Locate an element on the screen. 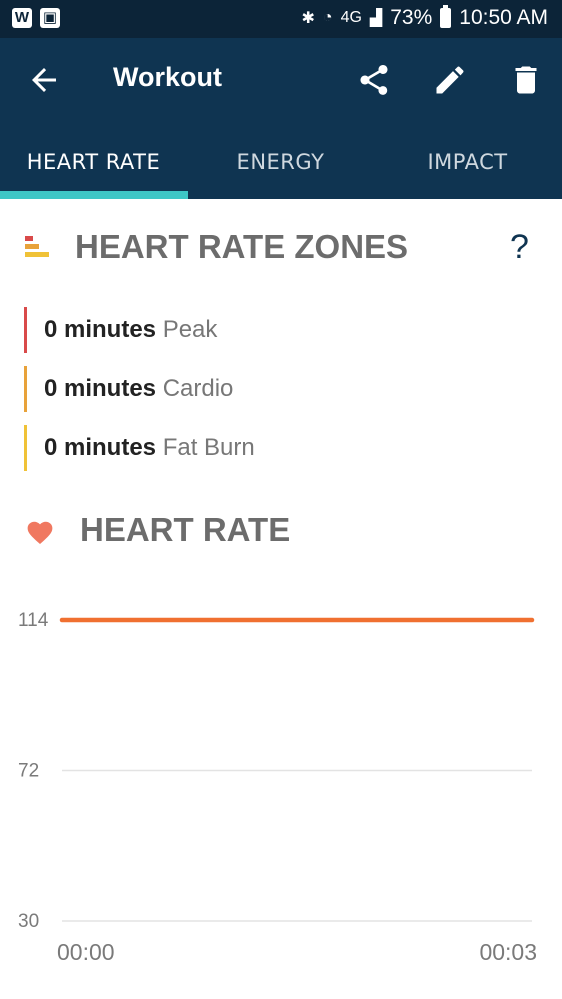 The width and height of the screenshot is (562, 999). heart-rate-title: HEART RATE is located at coordinates (185, 529).